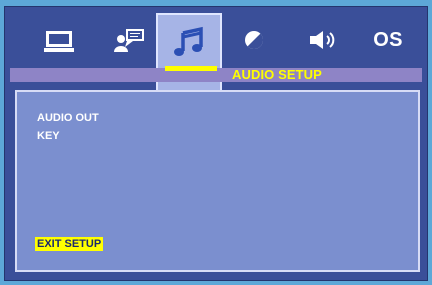 Image resolution: width=432 pixels, height=285 pixels. Describe the element at coordinates (68, 118) in the screenshot. I see `menu-item-audio-out: AUDIO OUT` at that location.